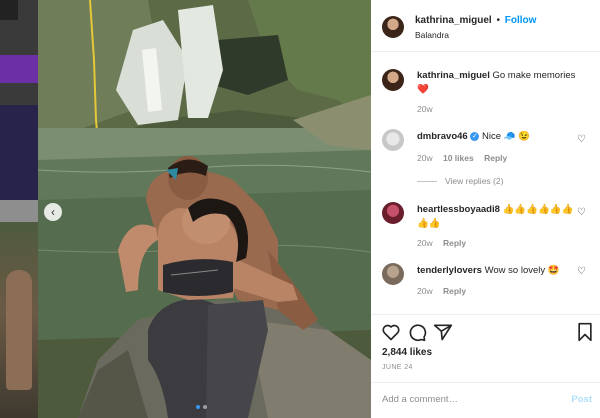  Describe the element at coordinates (442, 136) in the screenshot. I see `comment-username: dmbravo46` at that location.